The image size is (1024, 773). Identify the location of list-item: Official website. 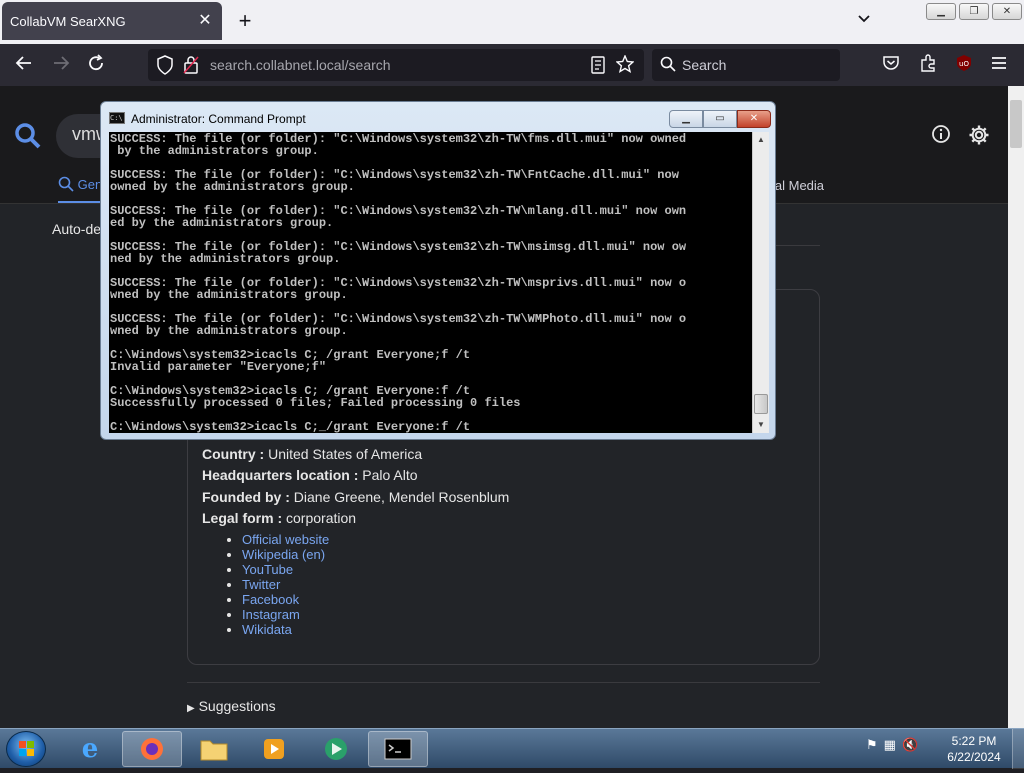
(285, 539).